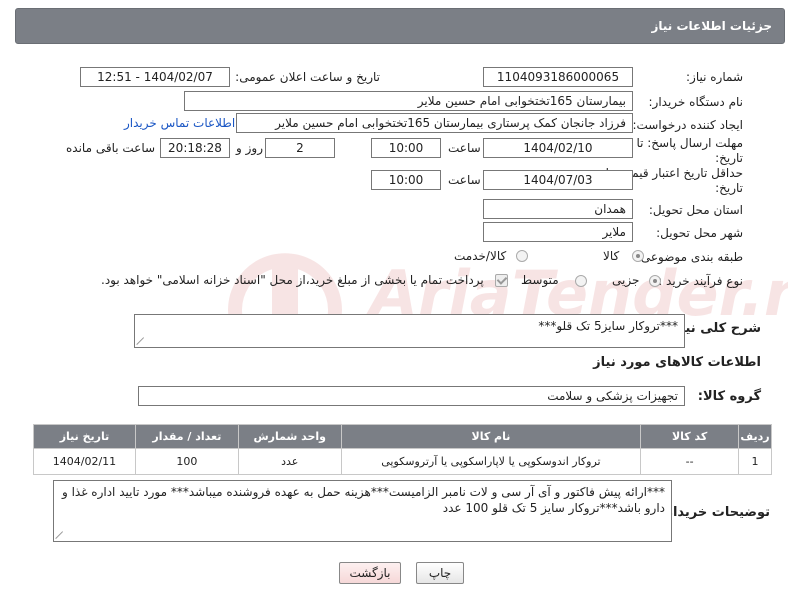 This screenshot has width=788, height=598. What do you see at coordinates (729, 396) in the screenshot?
I see `goods-group-label: گروه کالا:` at bounding box center [729, 396].